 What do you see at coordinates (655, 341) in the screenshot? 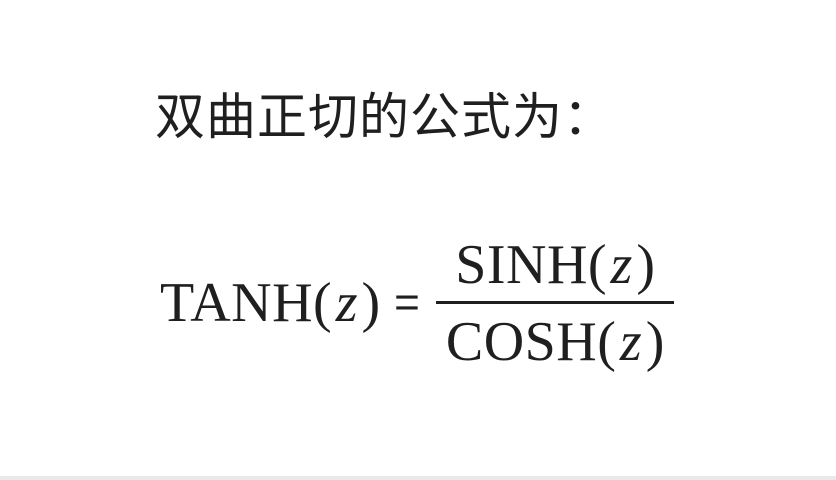
I see `denominator-close-paren: )` at bounding box center [655, 341].